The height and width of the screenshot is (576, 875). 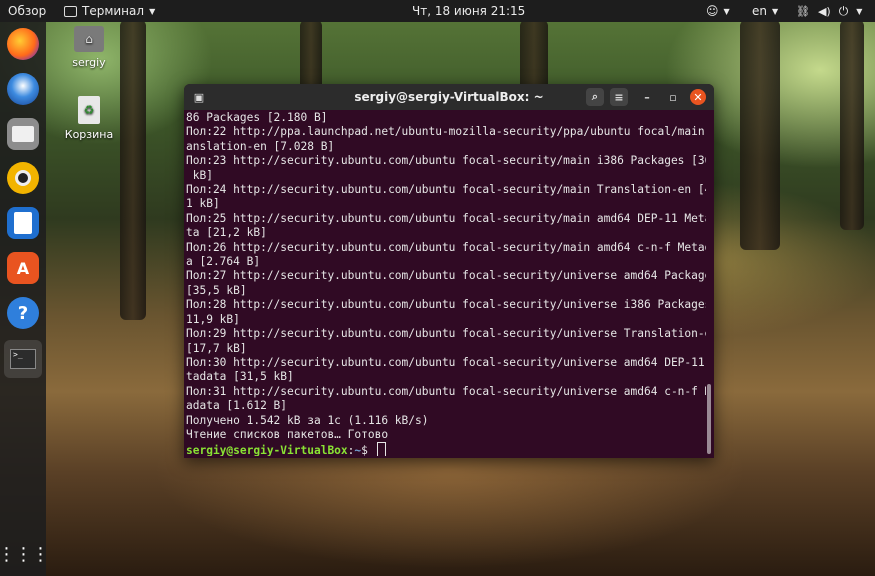 What do you see at coordinates (709, 419) in the screenshot?
I see `terminal-scrollbar` at bounding box center [709, 419].